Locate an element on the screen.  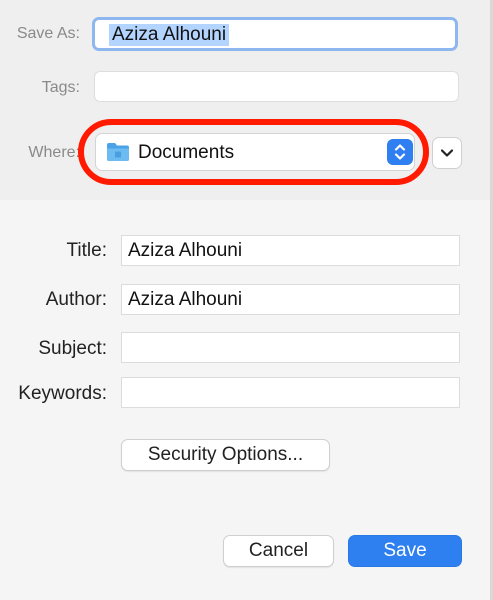
location-stepper-icon is located at coordinates (400, 152).